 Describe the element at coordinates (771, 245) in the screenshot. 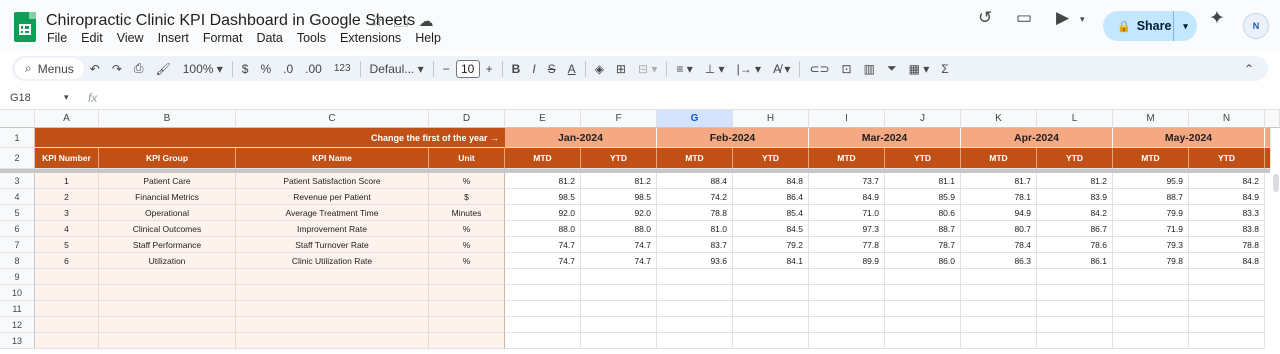

I see `value-cell: 79.2` at that location.